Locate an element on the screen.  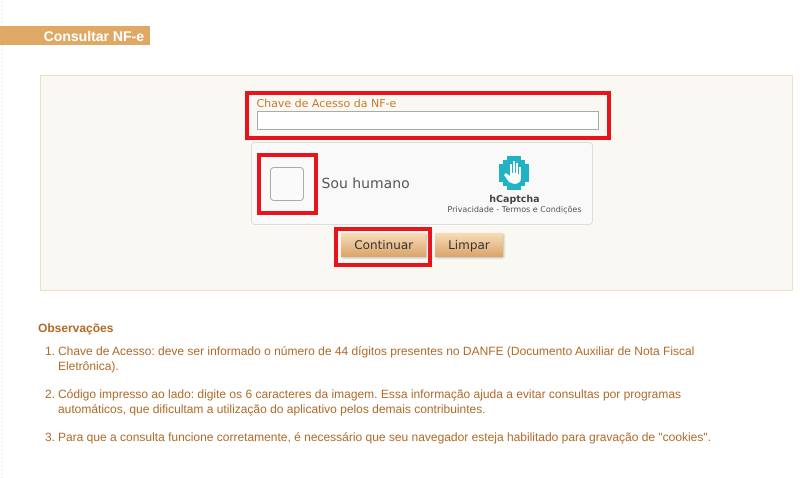
note-text: Para que a consulta funcione corretamente, é necessário que seu navegador esteja habilitado para gravação de "cookies". is located at coordinates (384, 437).